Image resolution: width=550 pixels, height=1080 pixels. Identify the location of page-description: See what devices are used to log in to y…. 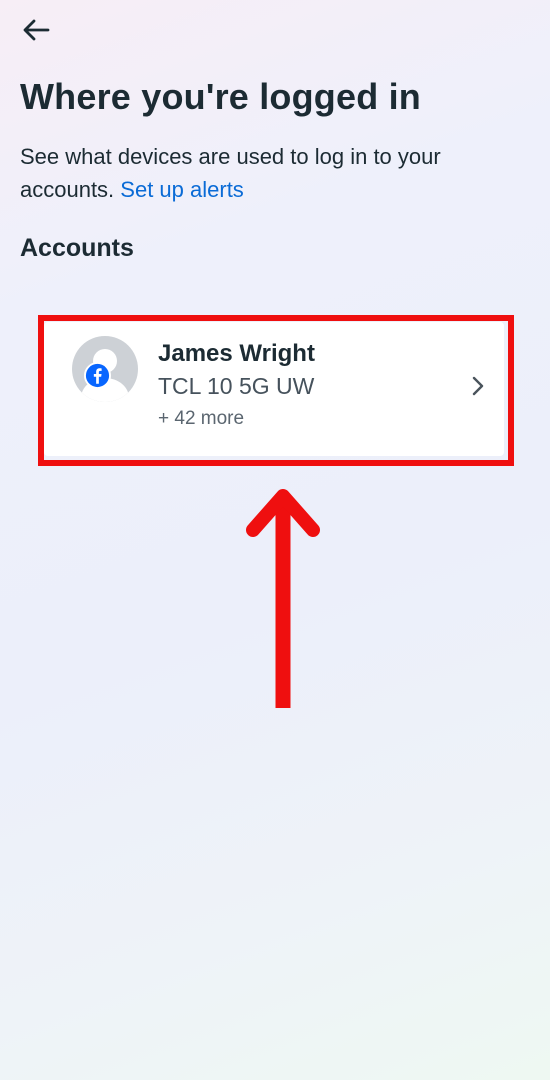
(277, 173).